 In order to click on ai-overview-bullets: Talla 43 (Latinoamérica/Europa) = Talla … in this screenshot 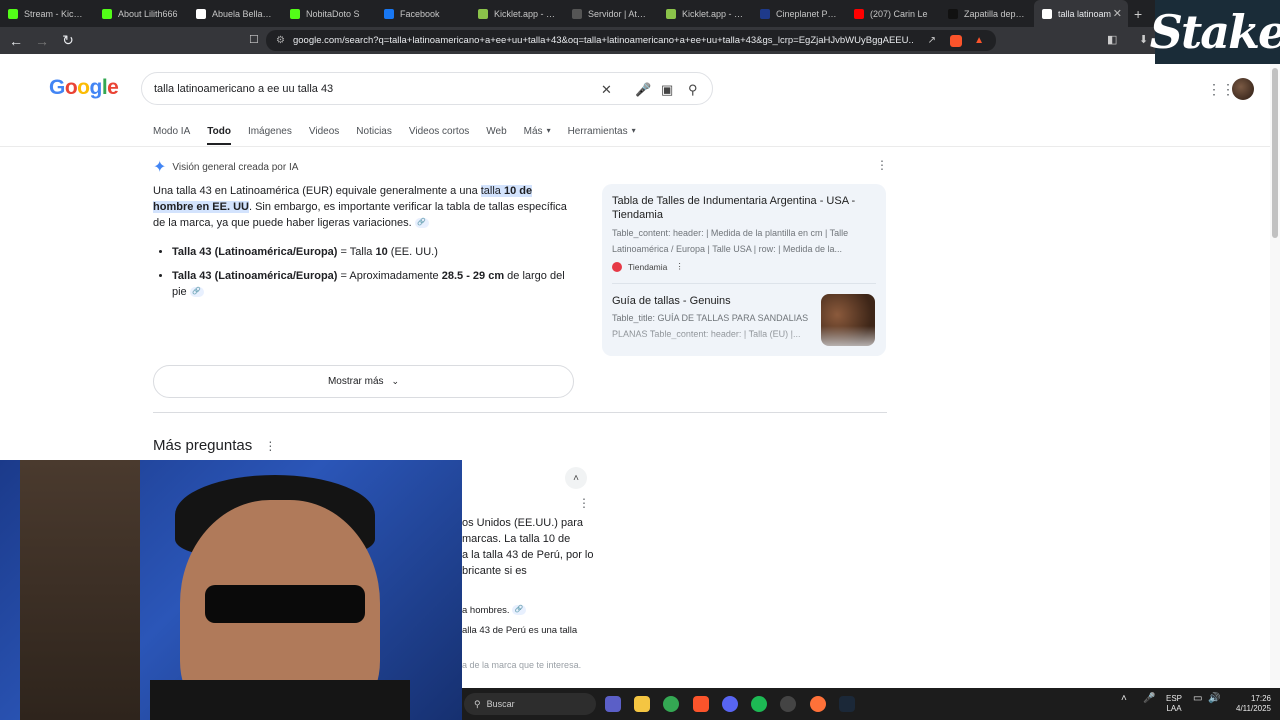, I will do `click(363, 276)`.